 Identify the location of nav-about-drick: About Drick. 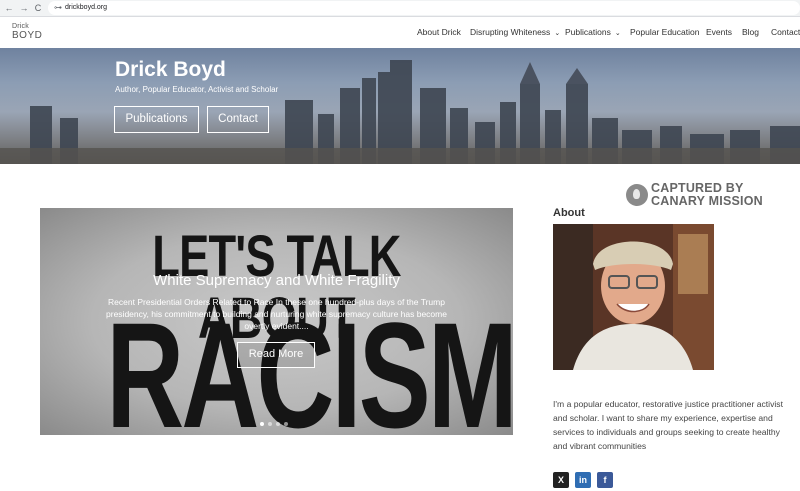
(439, 32).